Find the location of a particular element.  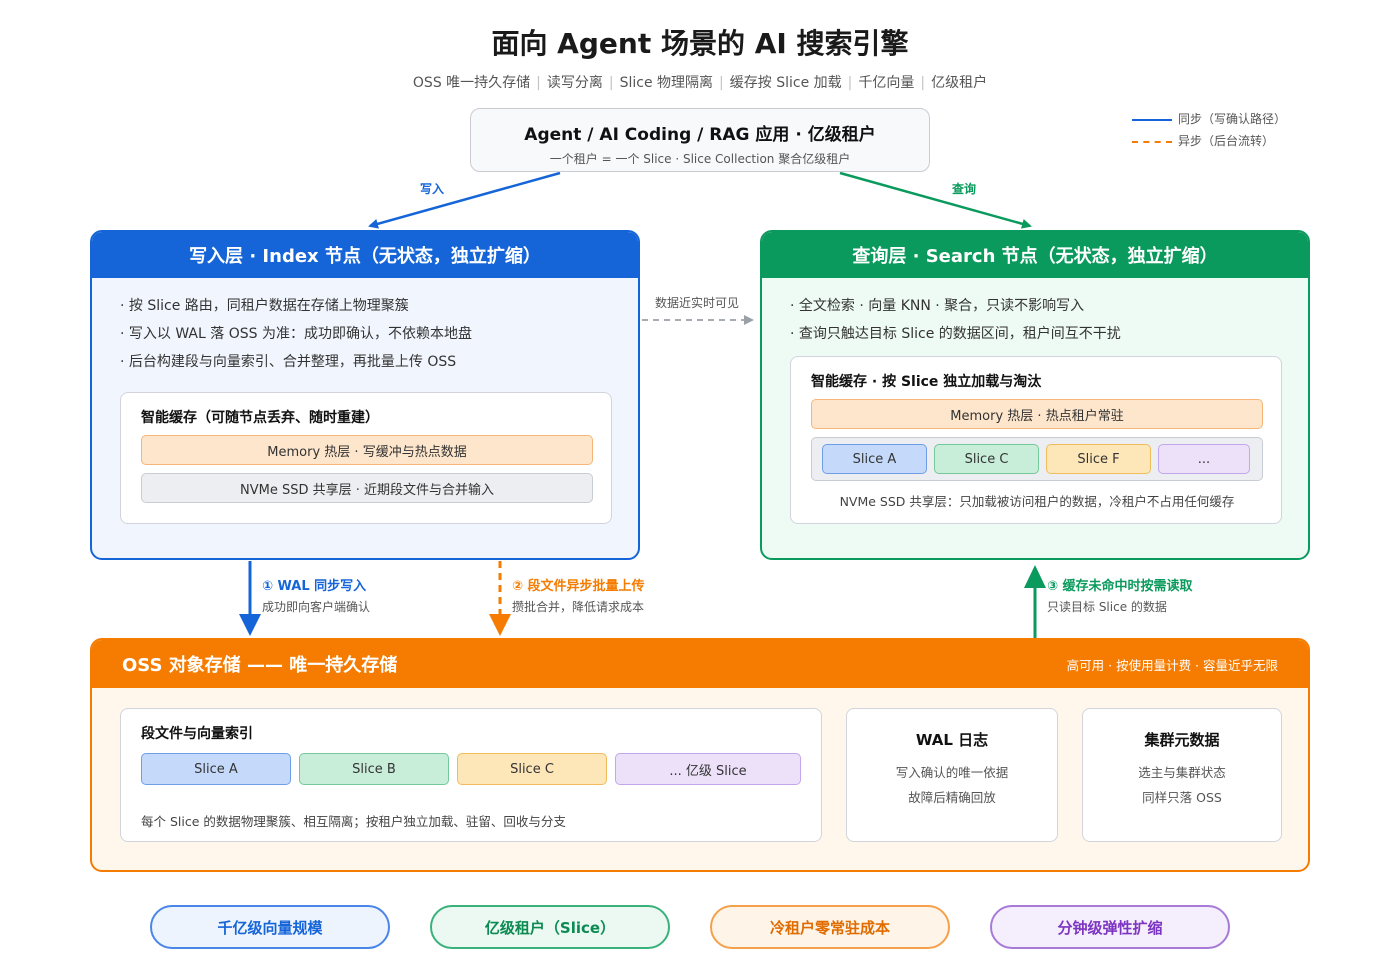

write-arrow is located at coordinates (464, 200).